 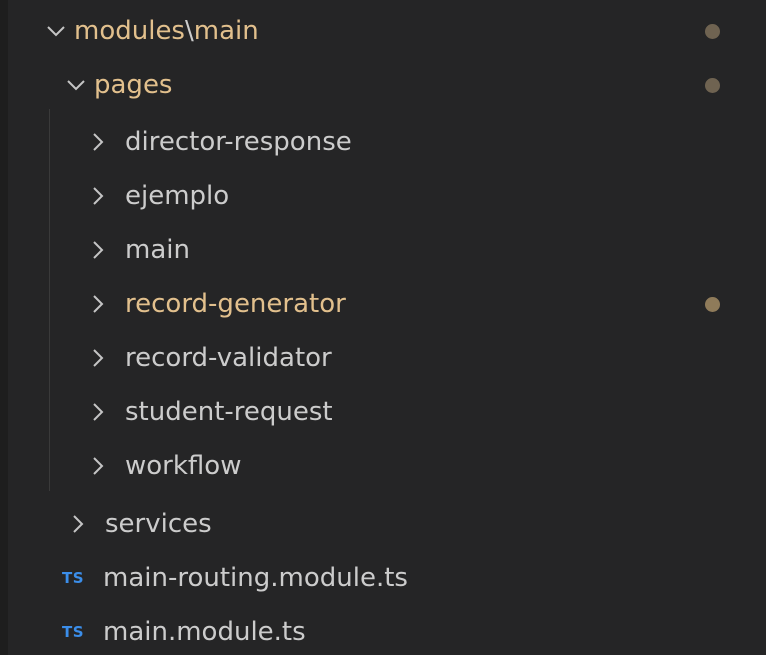 What do you see at coordinates (133, 85) in the screenshot?
I see `folder-label: pages` at bounding box center [133, 85].